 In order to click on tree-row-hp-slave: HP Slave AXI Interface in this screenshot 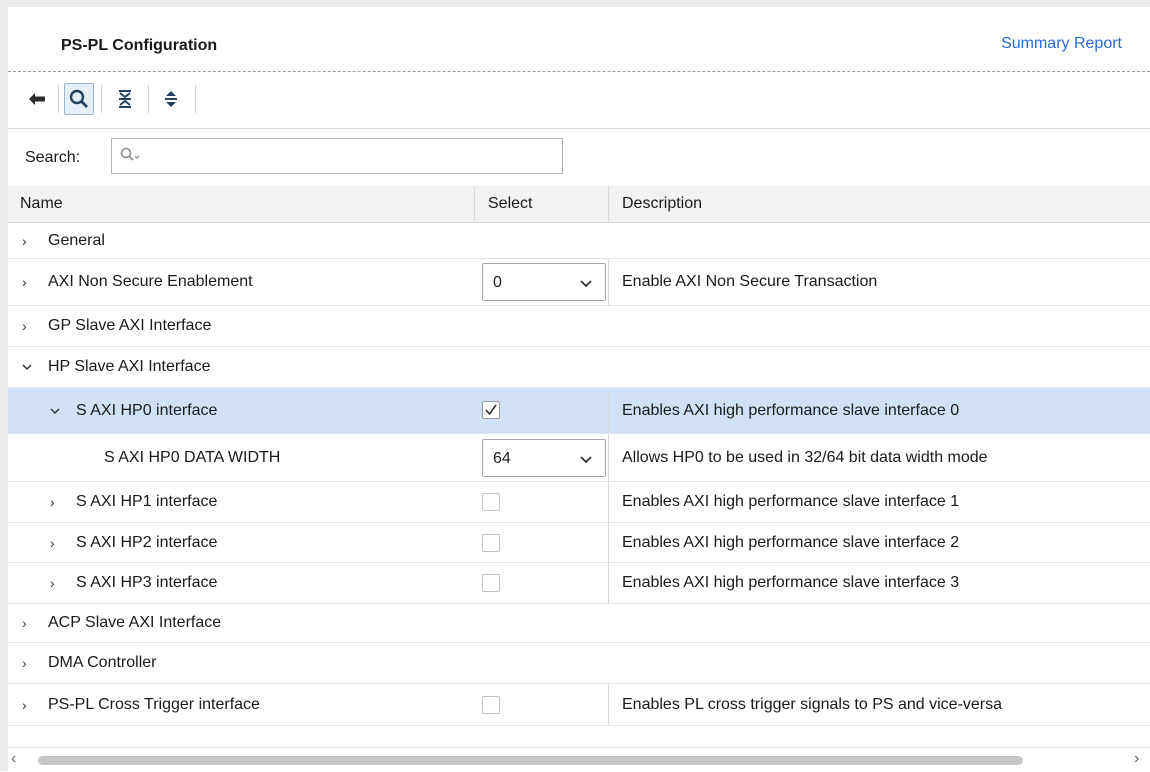, I will do `click(579, 367)`.